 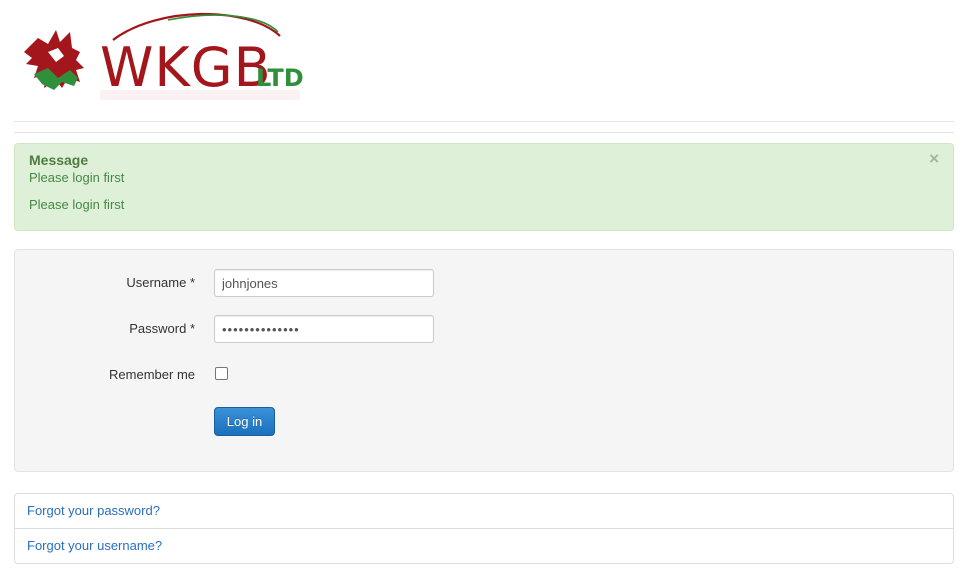 What do you see at coordinates (221, 373) in the screenshot?
I see `remember-me-checkbox` at bounding box center [221, 373].